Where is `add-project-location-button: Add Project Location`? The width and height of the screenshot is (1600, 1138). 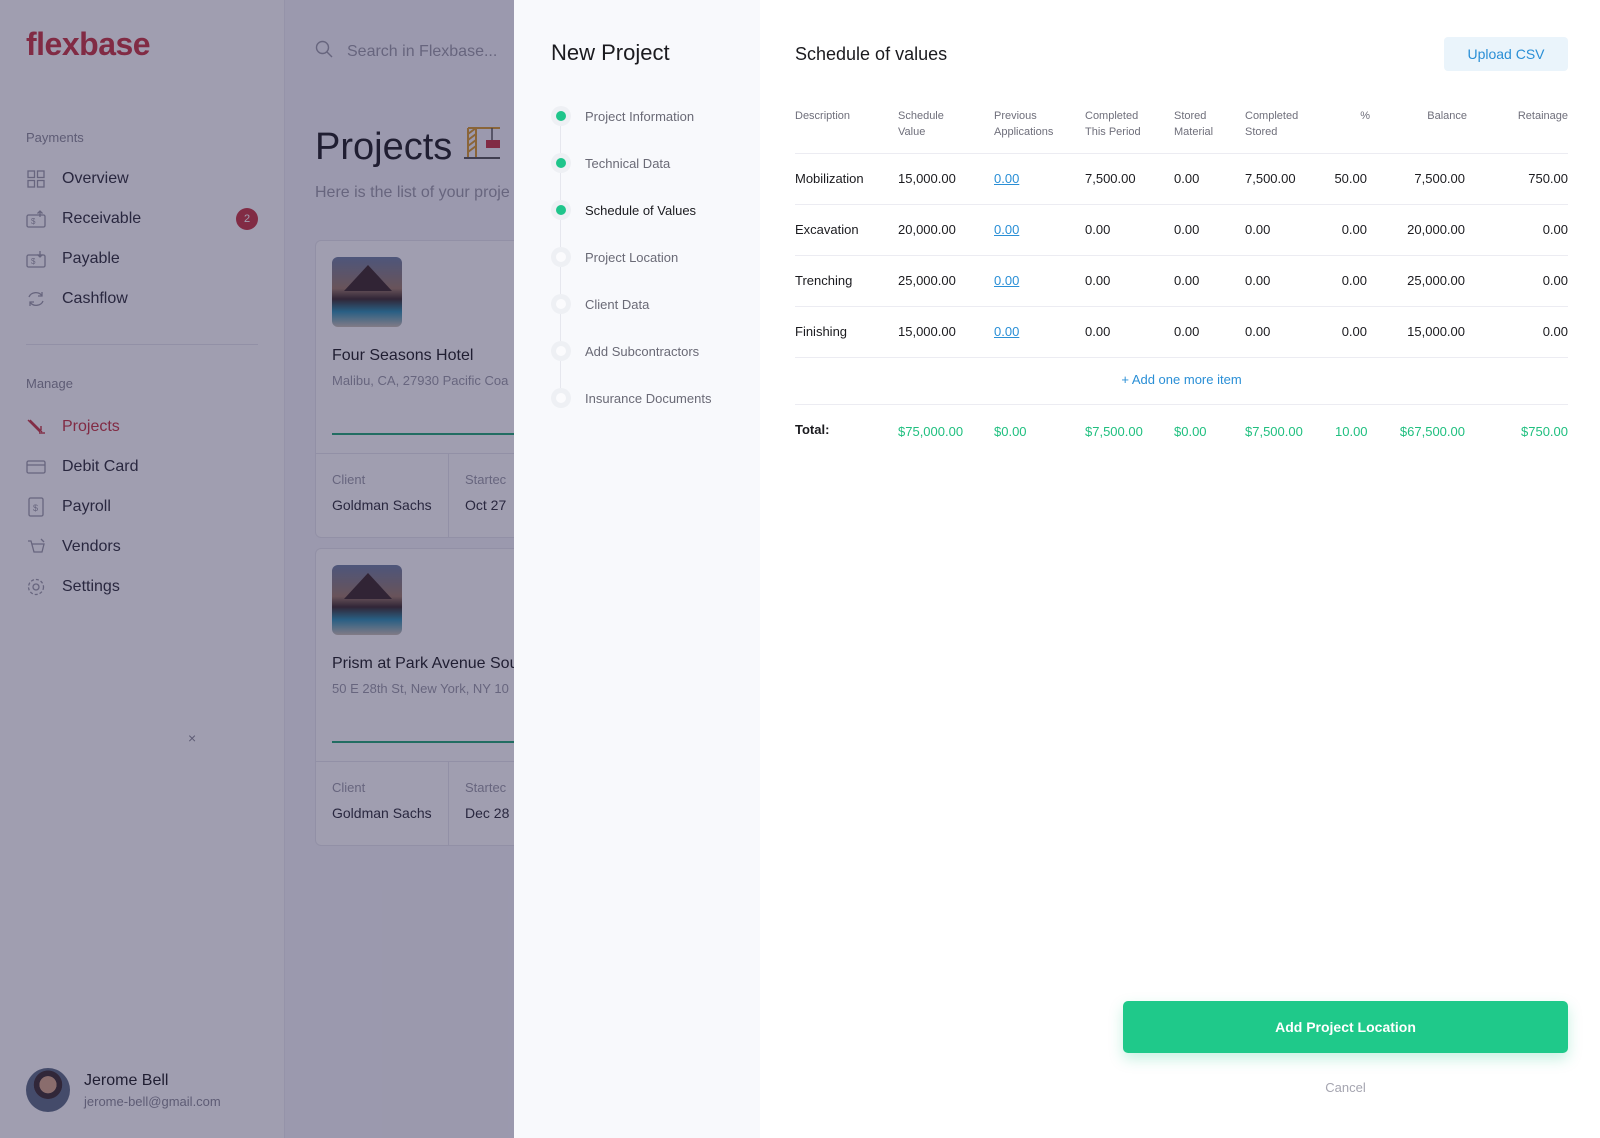
add-project-location-button: Add Project Location is located at coordinates (1345, 1027).